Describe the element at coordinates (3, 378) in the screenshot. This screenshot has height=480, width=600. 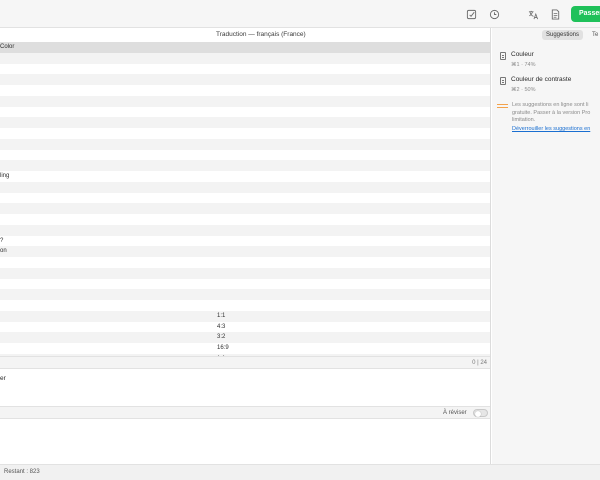
I see `source-text: er` at that location.